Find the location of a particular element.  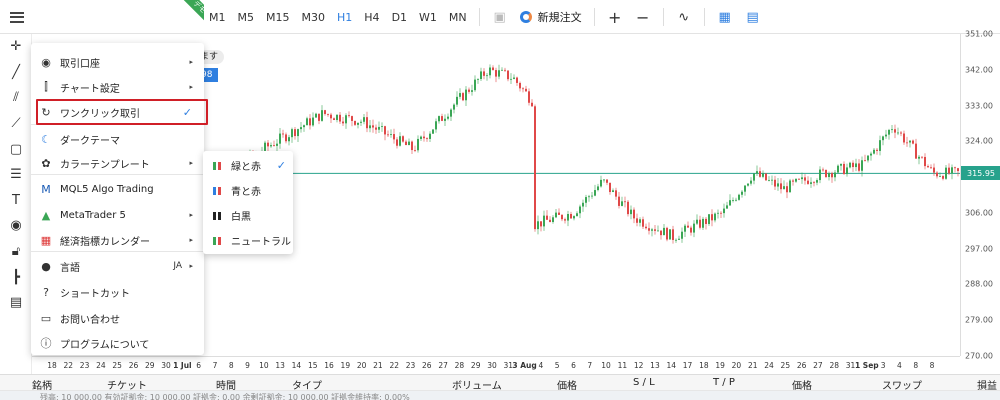

color-template-option: 緑と赤 ✓ is located at coordinates (248, 165).